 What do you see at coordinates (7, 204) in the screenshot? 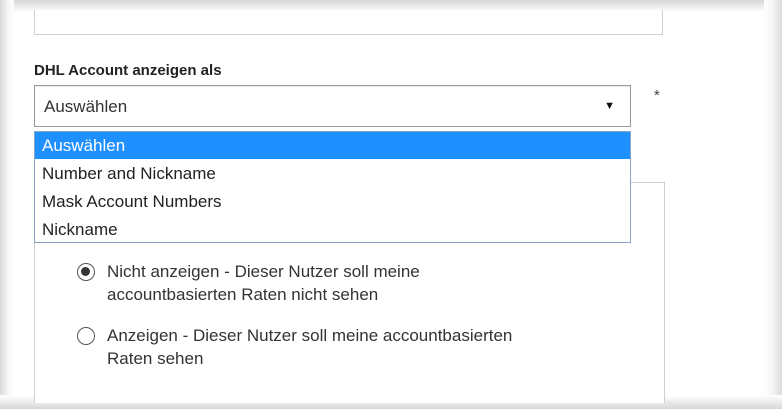
I see `frame-shadow-left` at bounding box center [7, 204].